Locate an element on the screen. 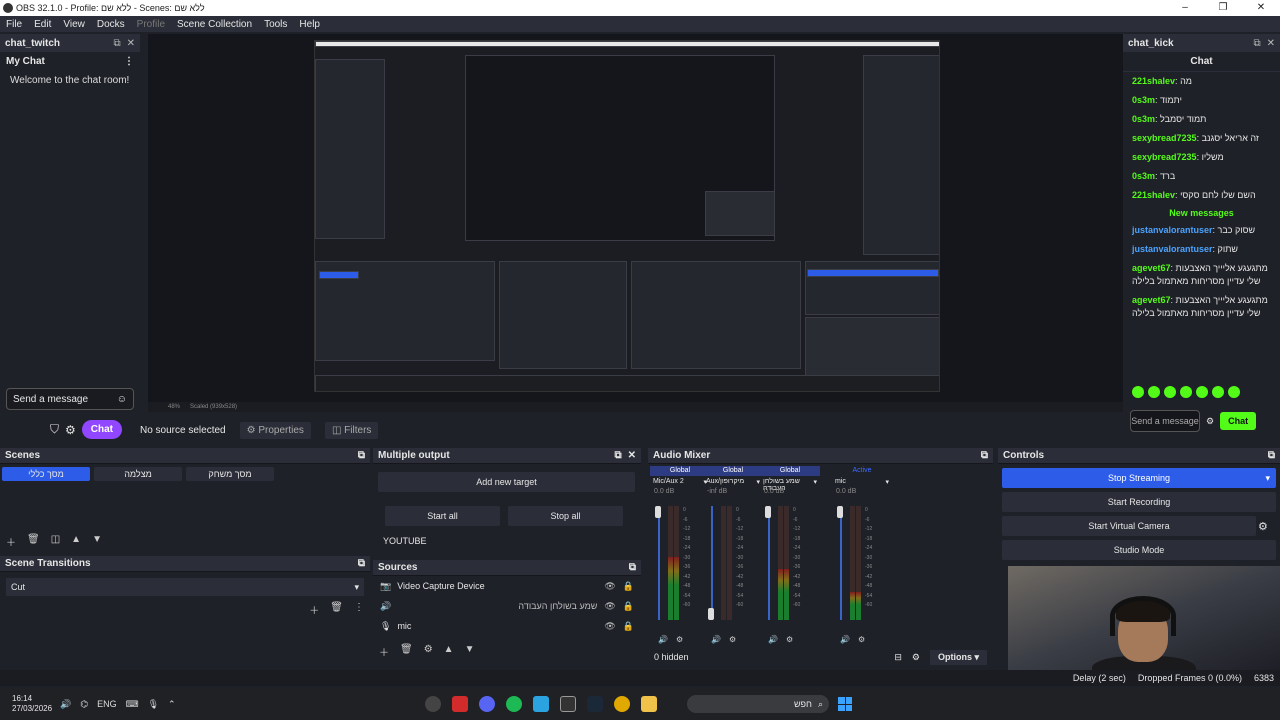 The width and height of the screenshot is (1280, 720). properties-button: ⚙ Properties is located at coordinates (275, 430).